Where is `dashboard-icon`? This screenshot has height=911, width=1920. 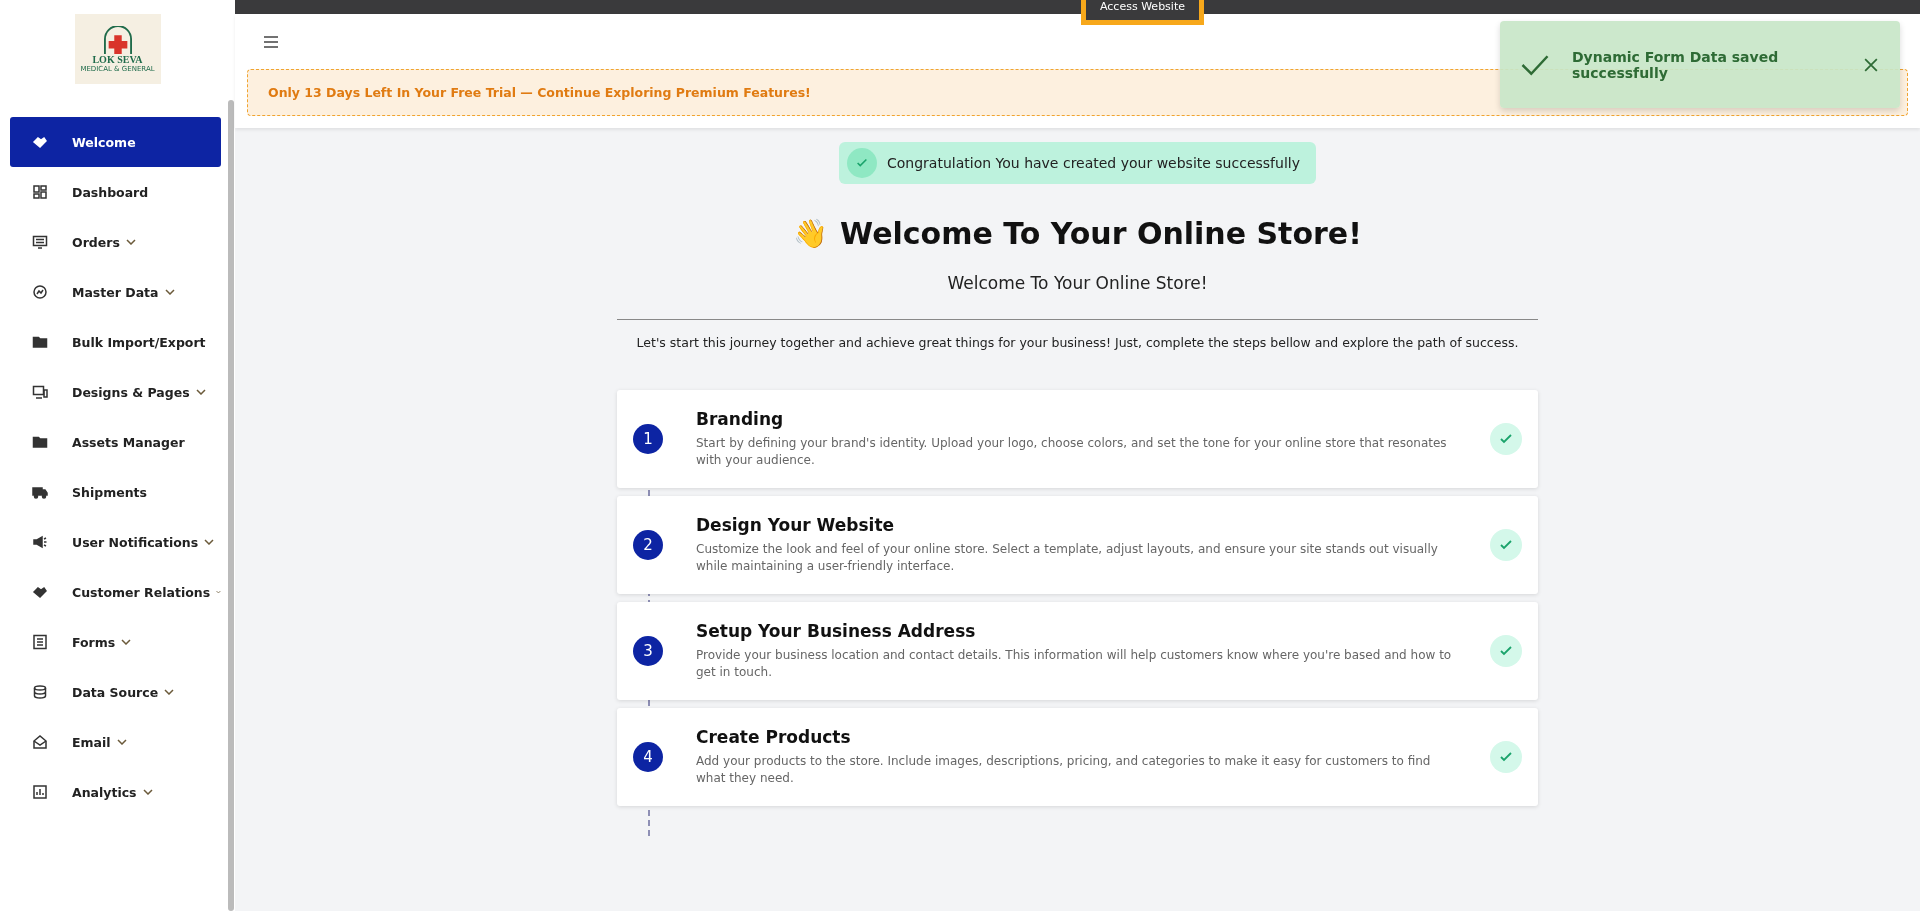
dashboard-icon is located at coordinates (40, 192).